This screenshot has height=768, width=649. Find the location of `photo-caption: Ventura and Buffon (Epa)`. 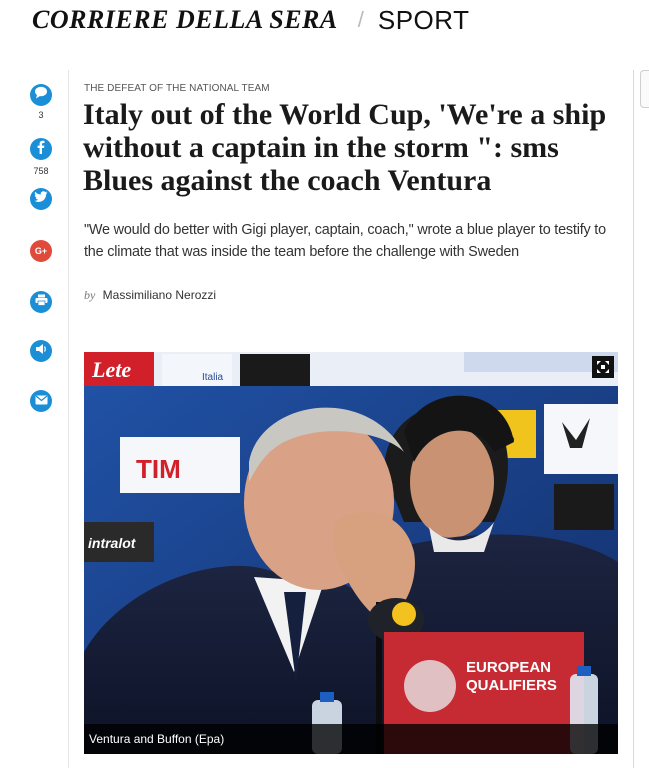

photo-caption: Ventura and Buffon (Epa) is located at coordinates (351, 739).